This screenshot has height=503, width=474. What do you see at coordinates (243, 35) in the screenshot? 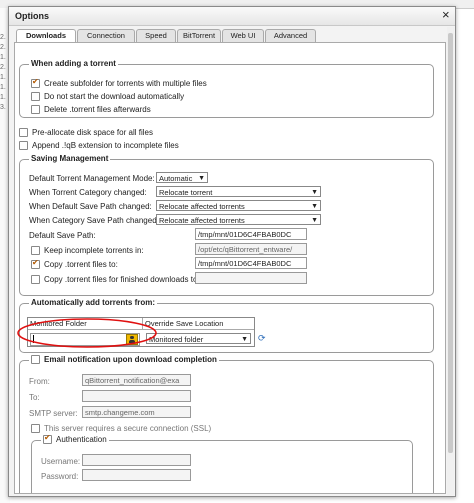
I see `tab-webui: Web UI` at bounding box center [243, 35].